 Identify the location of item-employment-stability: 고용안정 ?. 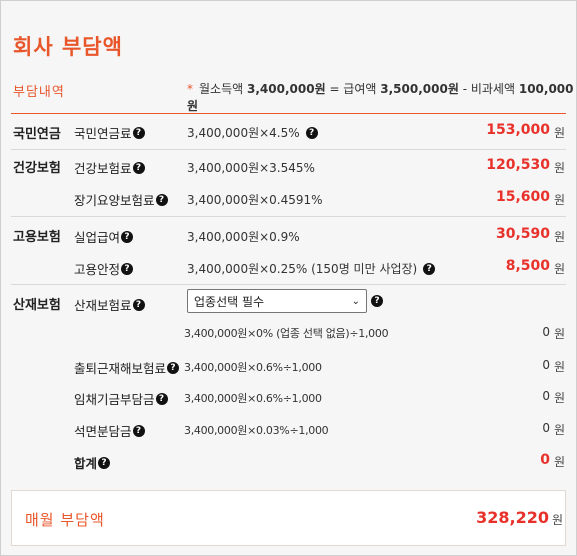
(104, 268).